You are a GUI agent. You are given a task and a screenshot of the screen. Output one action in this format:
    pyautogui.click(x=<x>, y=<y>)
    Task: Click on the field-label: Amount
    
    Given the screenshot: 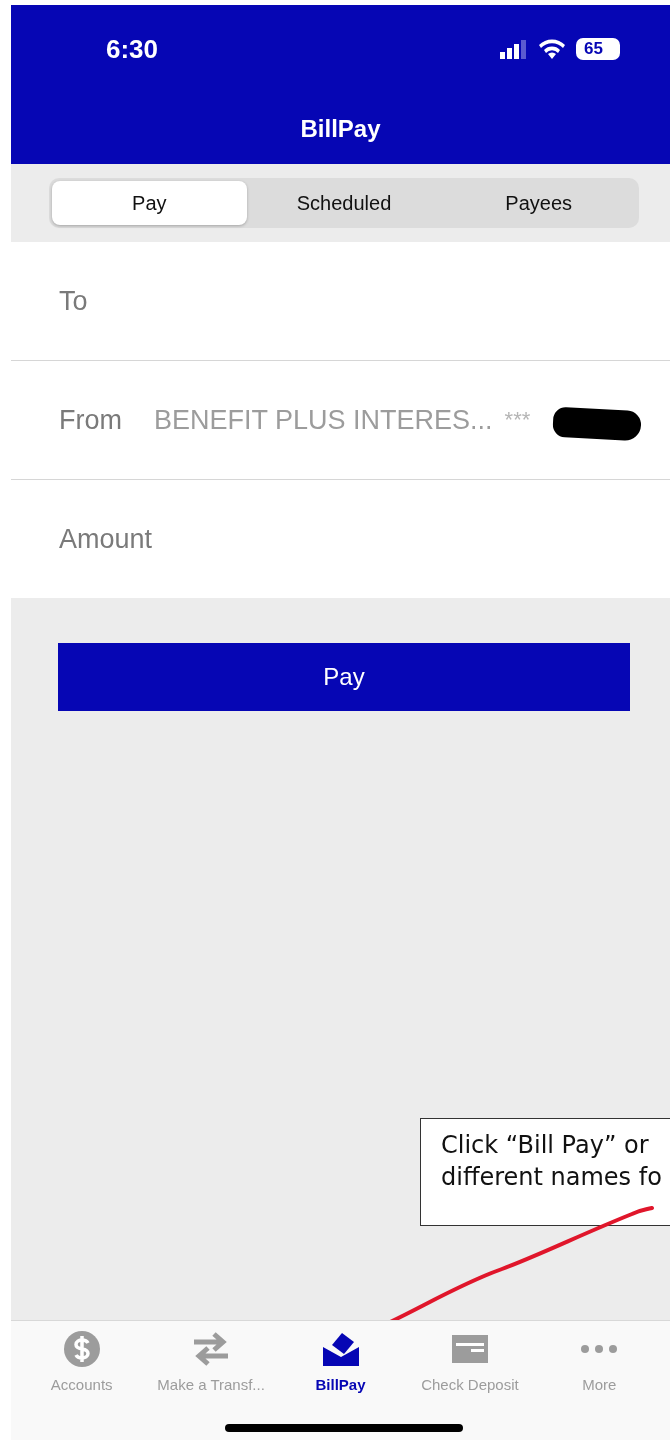 What is the action you would take?
    pyautogui.click(x=106, y=539)
    